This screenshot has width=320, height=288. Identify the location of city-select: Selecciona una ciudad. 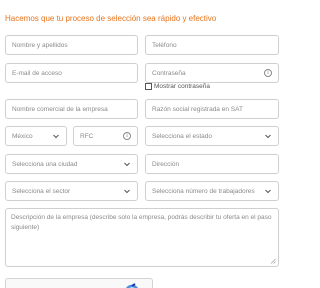
(71, 164).